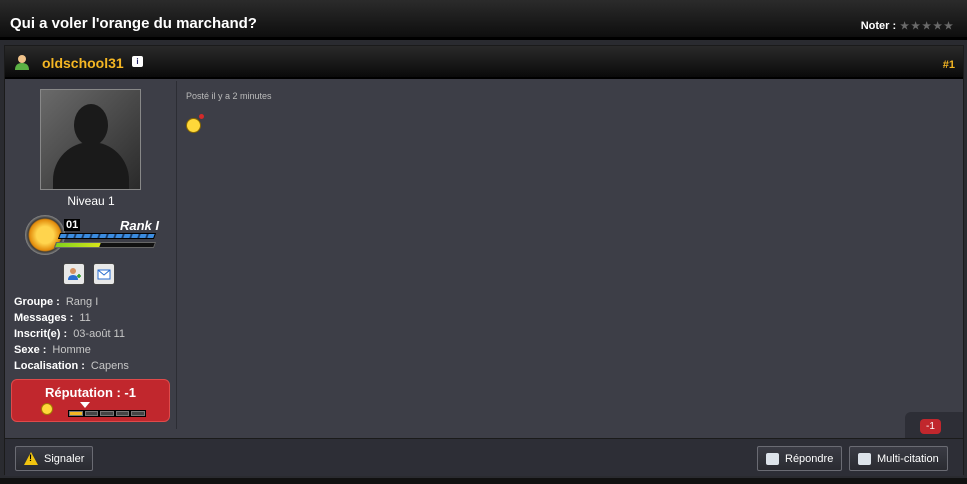 Image resolution: width=967 pixels, height=484 pixels. What do you see at coordinates (137, 61) in the screenshot?
I see `profile-card-icon: i` at bounding box center [137, 61].